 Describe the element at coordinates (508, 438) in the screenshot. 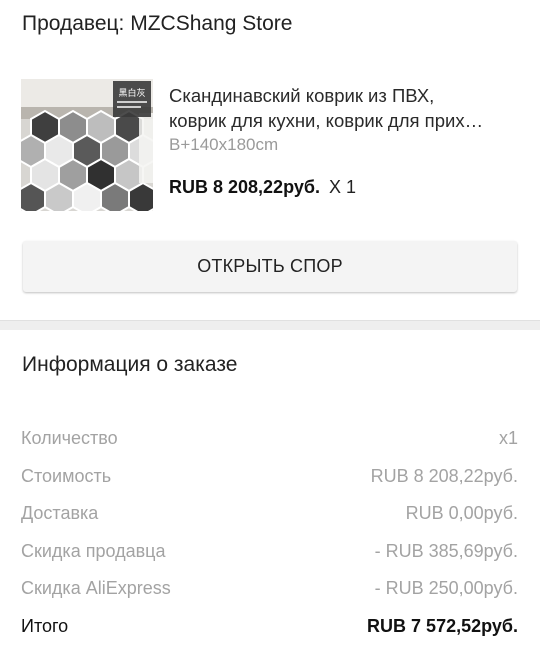

I see `order-row-value: x1` at that location.